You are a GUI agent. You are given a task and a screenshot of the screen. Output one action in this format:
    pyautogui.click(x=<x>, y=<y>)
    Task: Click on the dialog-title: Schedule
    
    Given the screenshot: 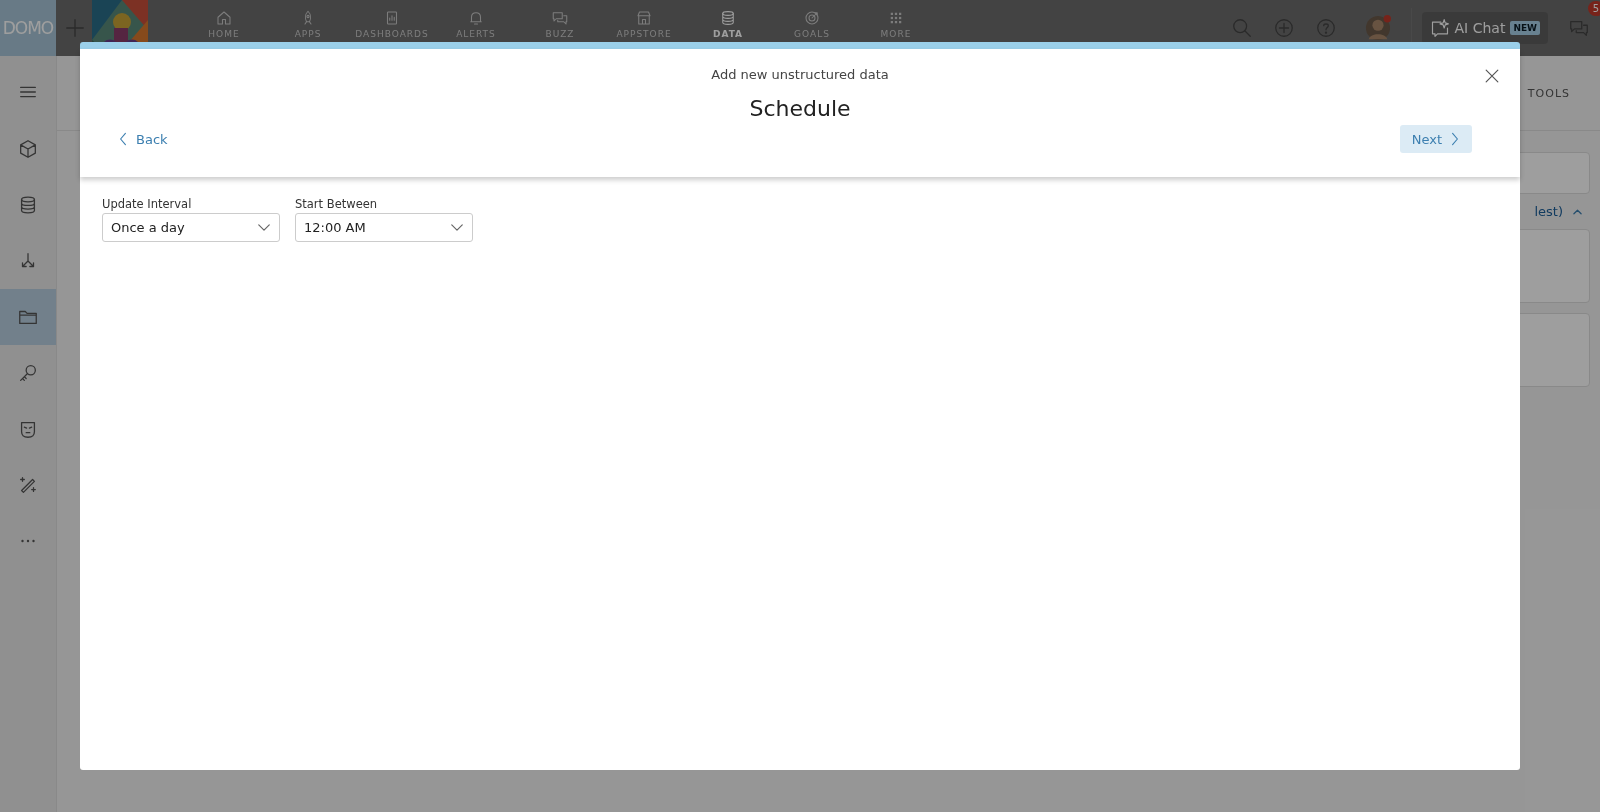 What is the action you would take?
    pyautogui.click(x=800, y=108)
    